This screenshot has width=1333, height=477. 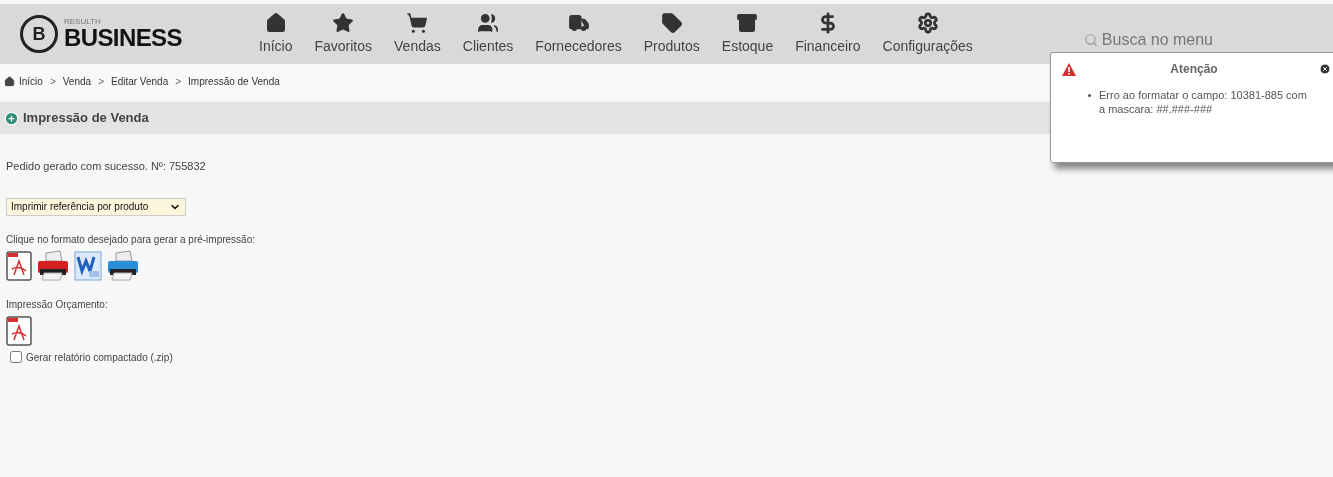 What do you see at coordinates (77, 81) in the screenshot?
I see `breadcrumb-link: Venda` at bounding box center [77, 81].